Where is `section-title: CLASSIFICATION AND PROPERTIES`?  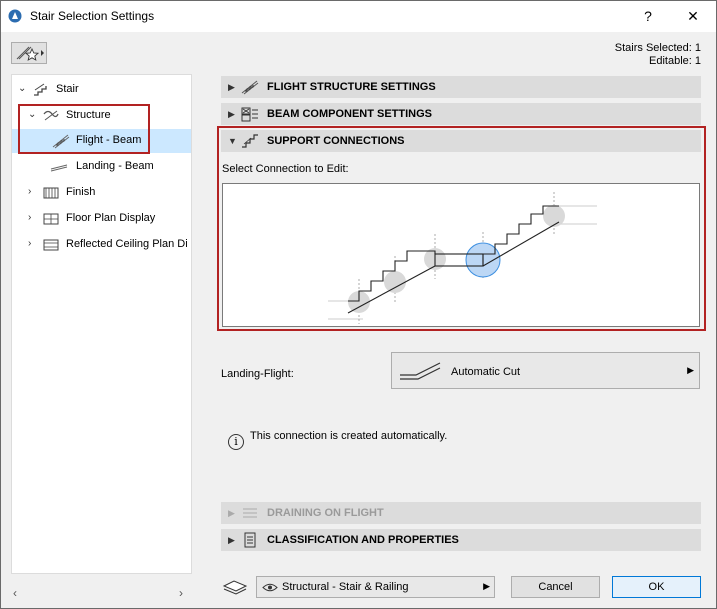
section-title: CLASSIFICATION AND PROPERTIES is located at coordinates (363, 540).